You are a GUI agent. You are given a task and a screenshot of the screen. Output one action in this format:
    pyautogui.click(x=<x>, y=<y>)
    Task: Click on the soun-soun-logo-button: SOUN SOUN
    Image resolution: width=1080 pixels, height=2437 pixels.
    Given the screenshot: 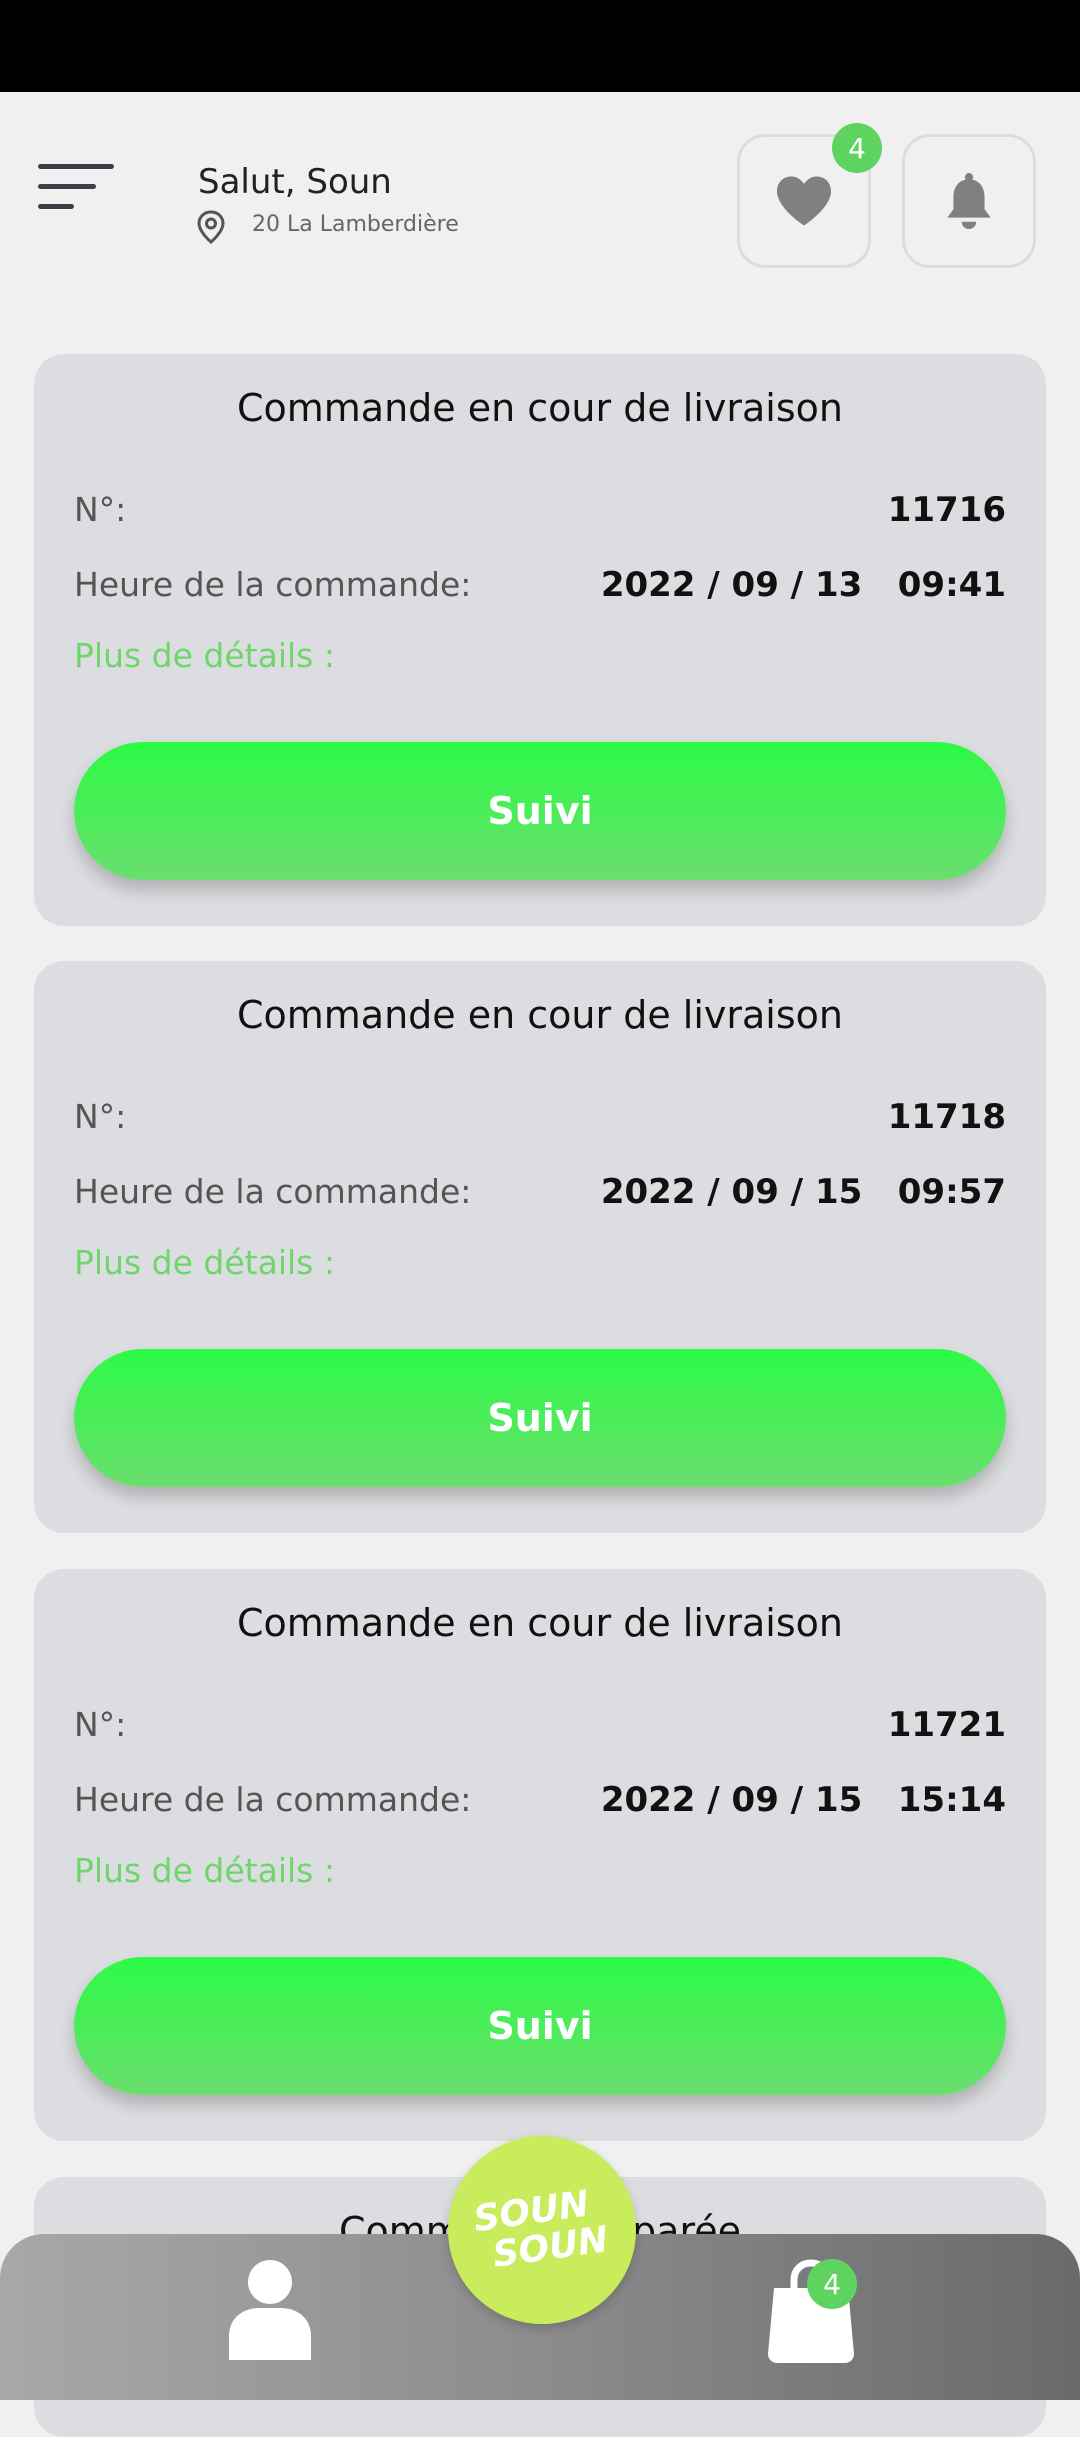 What is the action you would take?
    pyautogui.click(x=542, y=2230)
    